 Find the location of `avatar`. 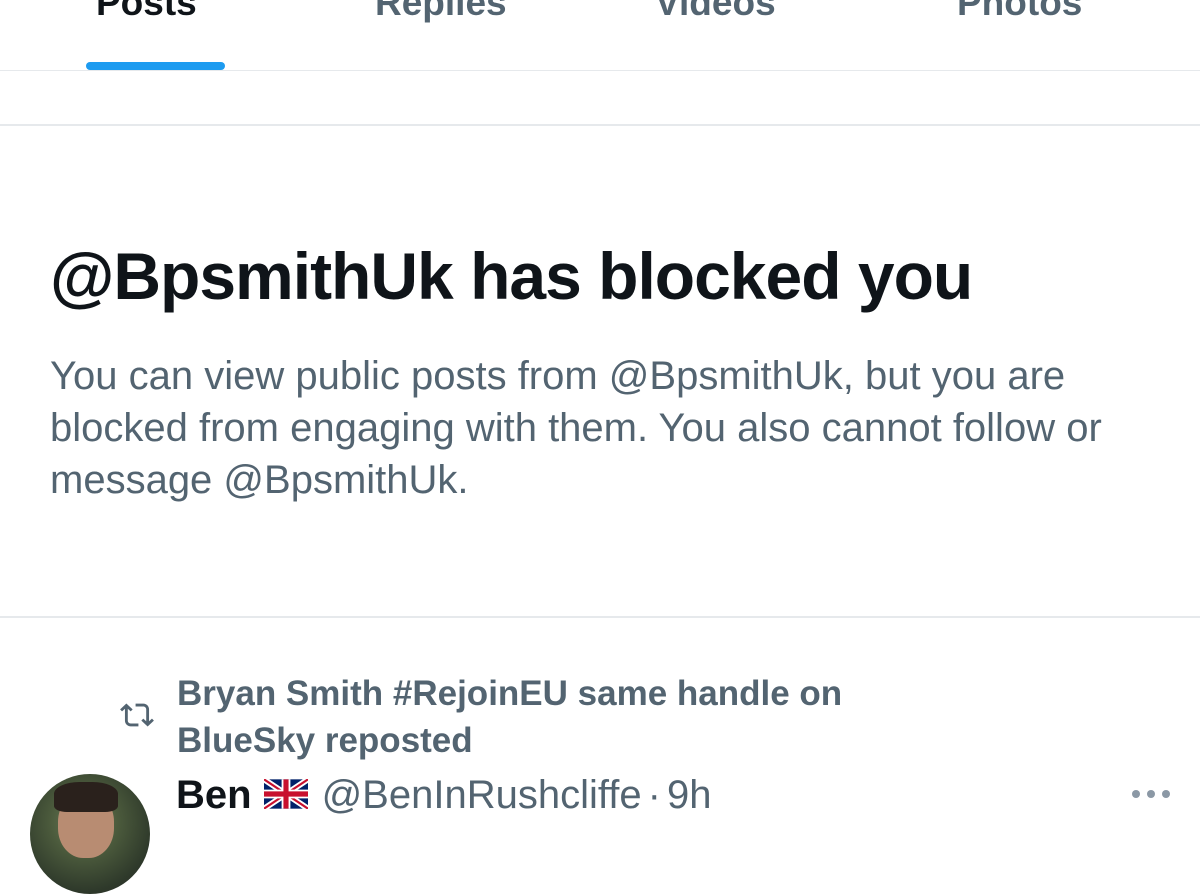

avatar is located at coordinates (90, 834).